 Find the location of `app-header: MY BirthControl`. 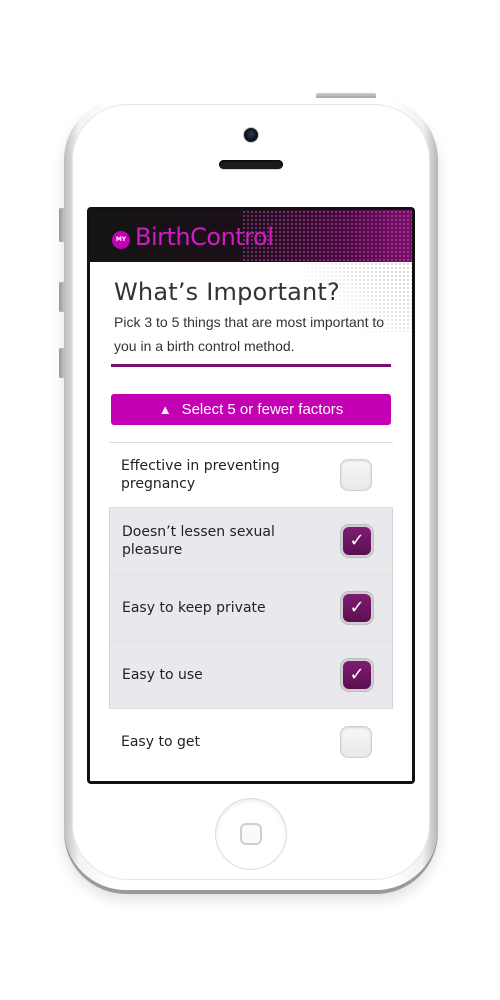

app-header: MY BirthControl is located at coordinates (251, 236).